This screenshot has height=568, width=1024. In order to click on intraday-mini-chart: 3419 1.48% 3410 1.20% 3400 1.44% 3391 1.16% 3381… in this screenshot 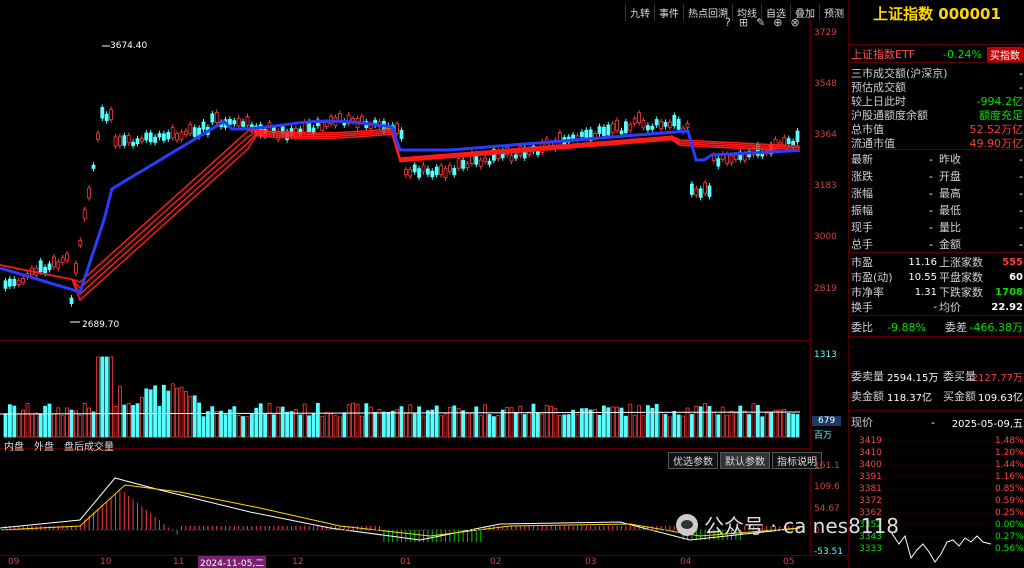, I will do `click(936, 500)`.